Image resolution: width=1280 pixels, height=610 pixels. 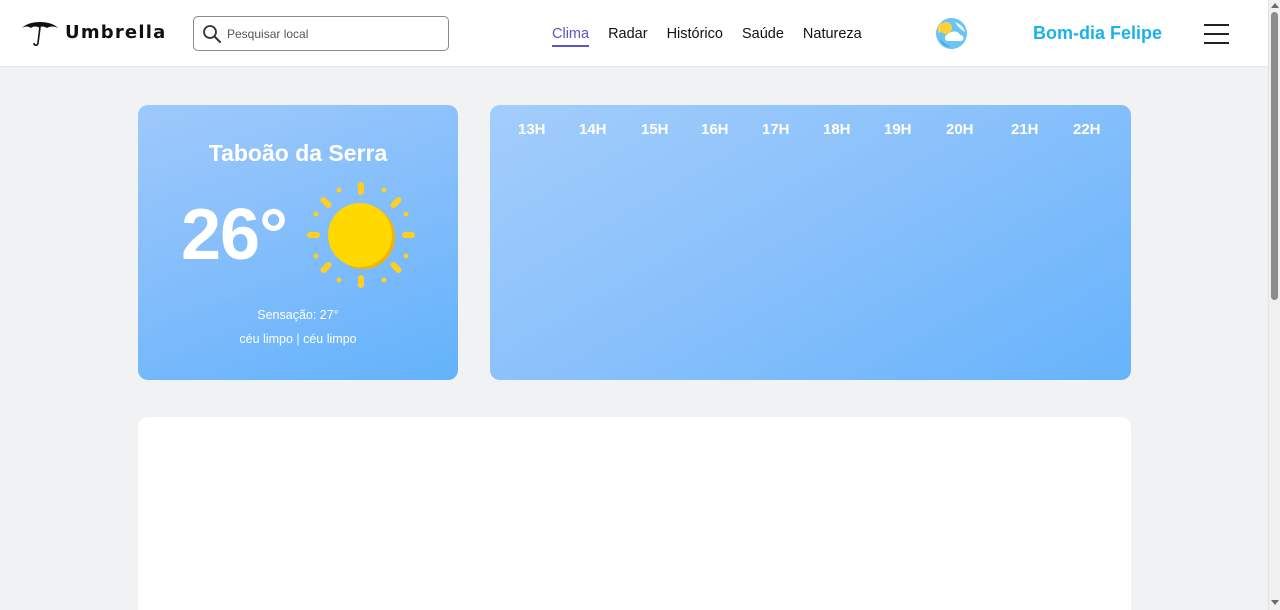 I want to click on current-temperature: 26°, so click(x=234, y=235).